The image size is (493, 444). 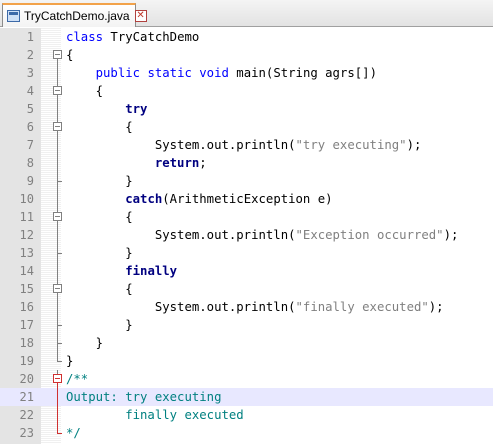 What do you see at coordinates (246, 343) in the screenshot?
I see `code-line: 18 }` at bounding box center [246, 343].